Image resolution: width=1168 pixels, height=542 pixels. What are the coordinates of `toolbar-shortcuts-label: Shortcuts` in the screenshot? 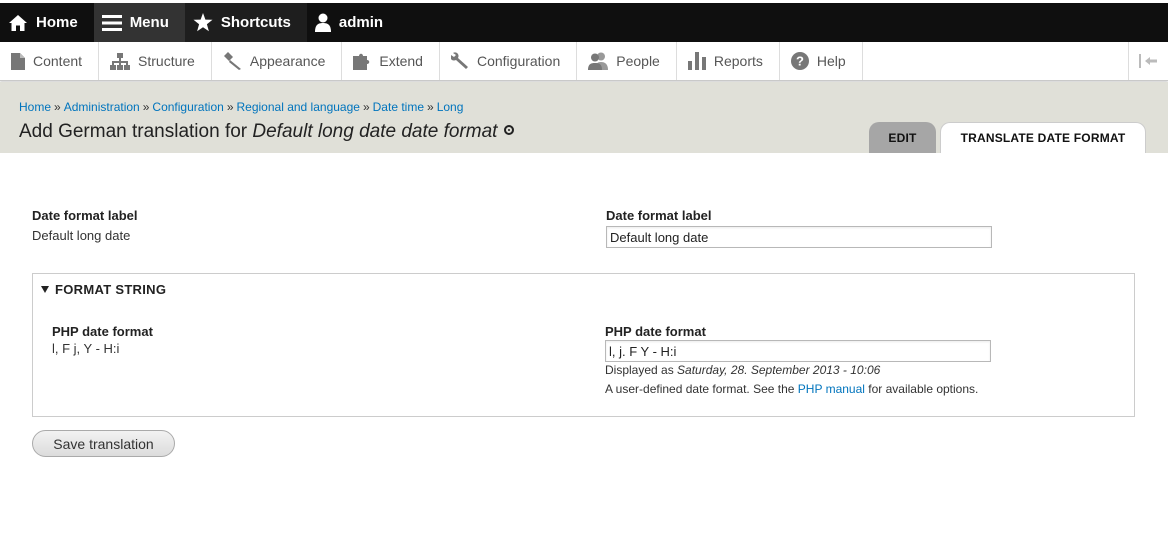 It's located at (255, 22).